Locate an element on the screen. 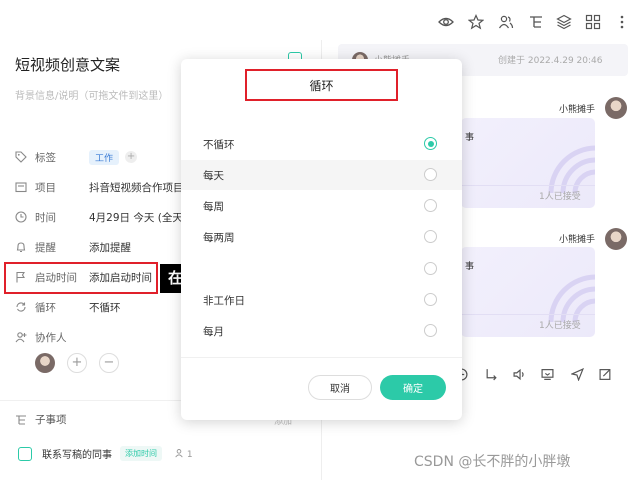 The height and width of the screenshot is (480, 641). annotation-box-start-time is located at coordinates (81, 278).